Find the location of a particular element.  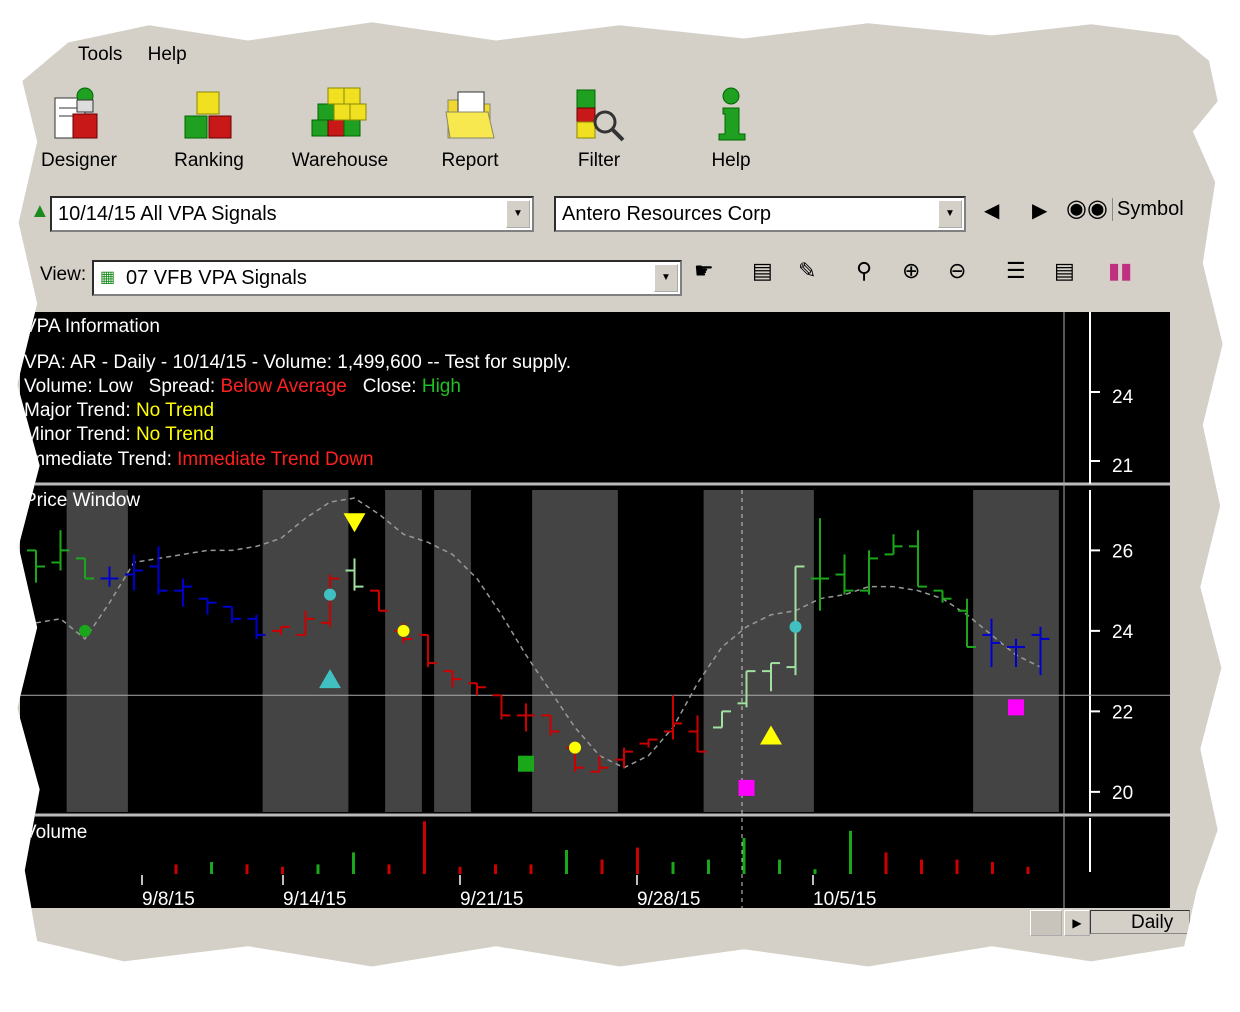

major-trend-line: Major Trend: No Trend is located at coordinates (119, 411).